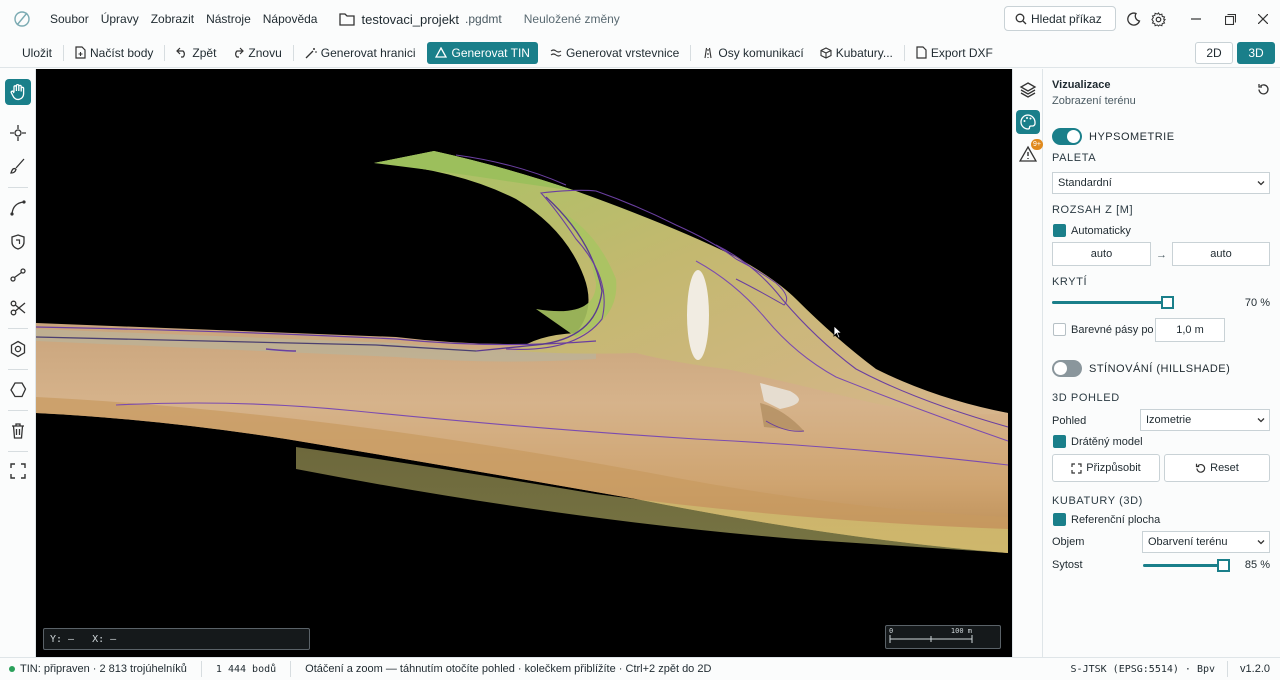  What do you see at coordinates (826, 52) in the screenshot?
I see `cube-icon` at bounding box center [826, 52].